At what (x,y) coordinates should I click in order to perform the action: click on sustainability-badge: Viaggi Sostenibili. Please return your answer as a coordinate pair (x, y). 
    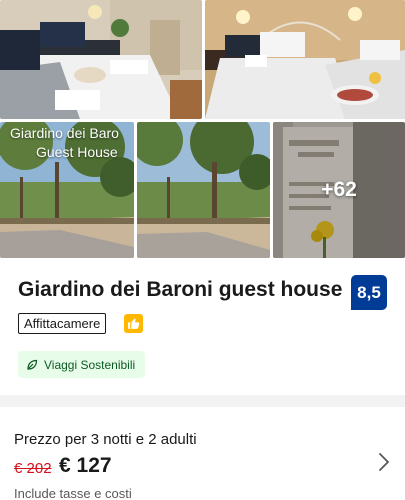
    Looking at the image, I should click on (82, 364).